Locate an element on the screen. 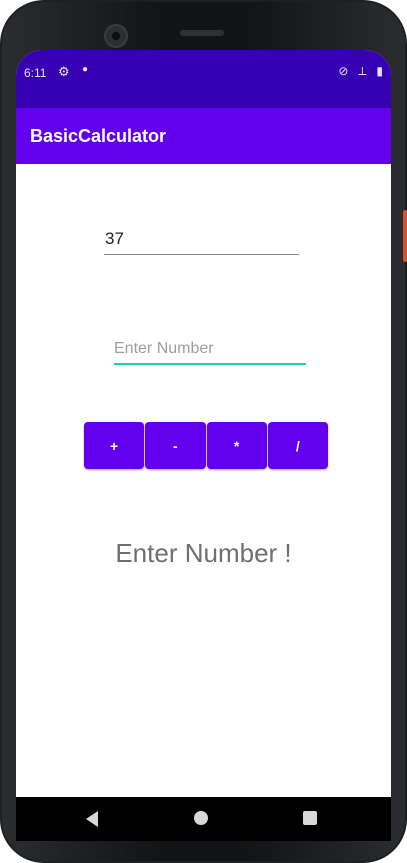 The height and width of the screenshot is (863, 407). wifi-icon: ⟂ is located at coordinates (362, 71).